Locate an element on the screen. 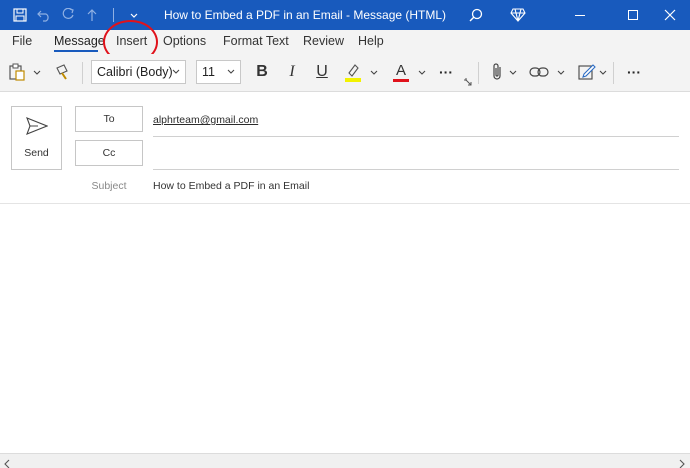 The height and width of the screenshot is (468, 690). send-label: Send is located at coordinates (36, 153).